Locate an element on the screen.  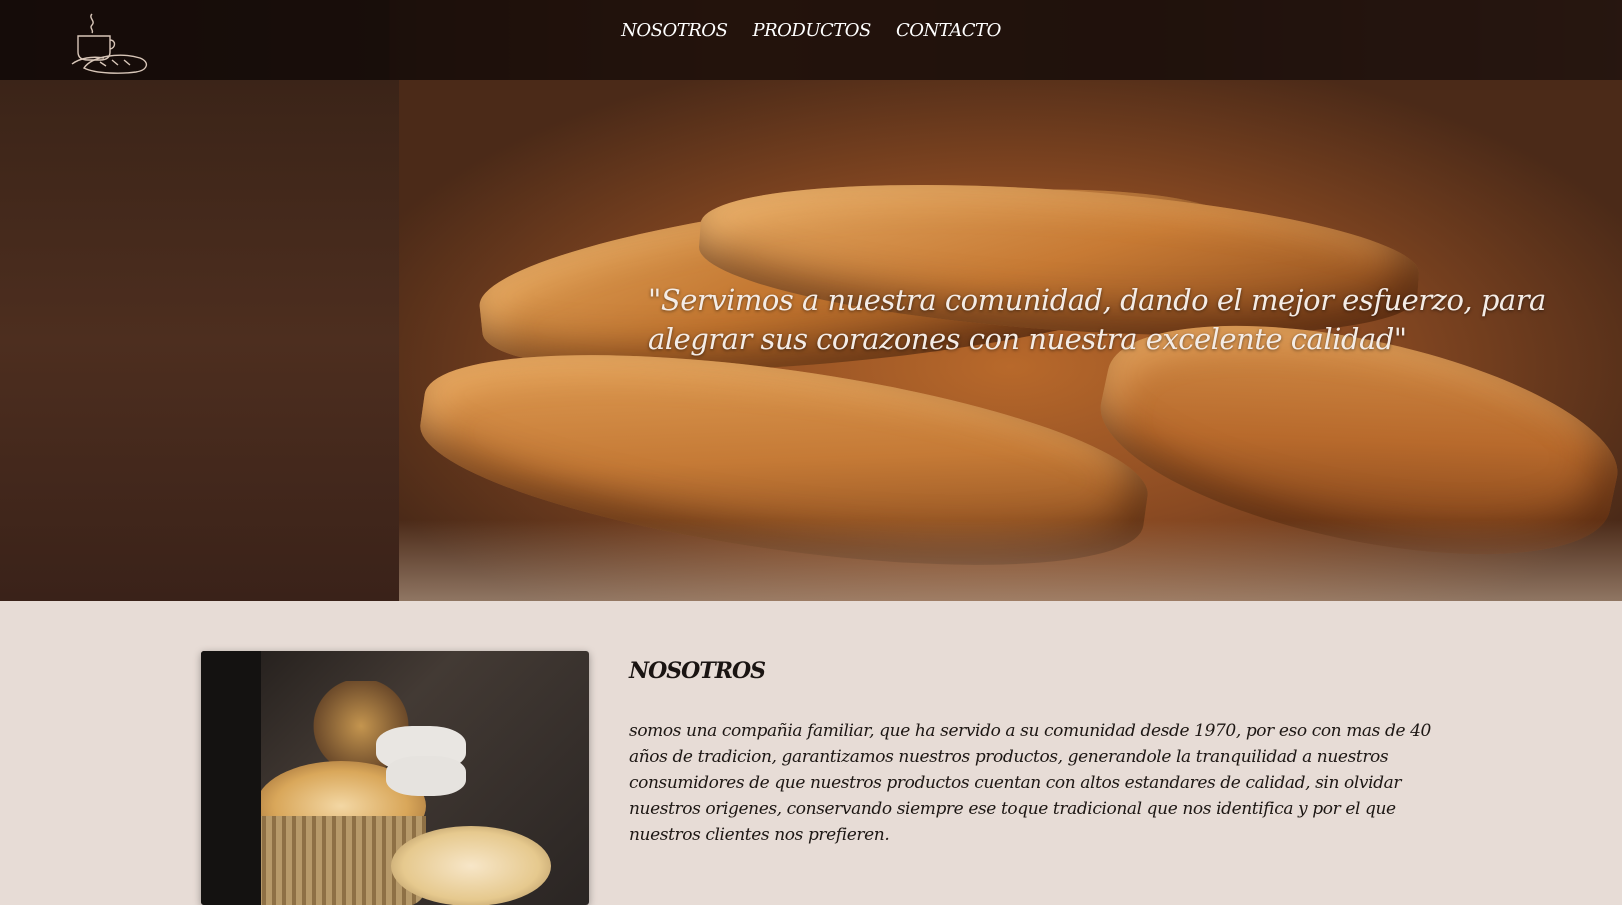
about-title: NOSOTROS is located at coordinates (697, 671).